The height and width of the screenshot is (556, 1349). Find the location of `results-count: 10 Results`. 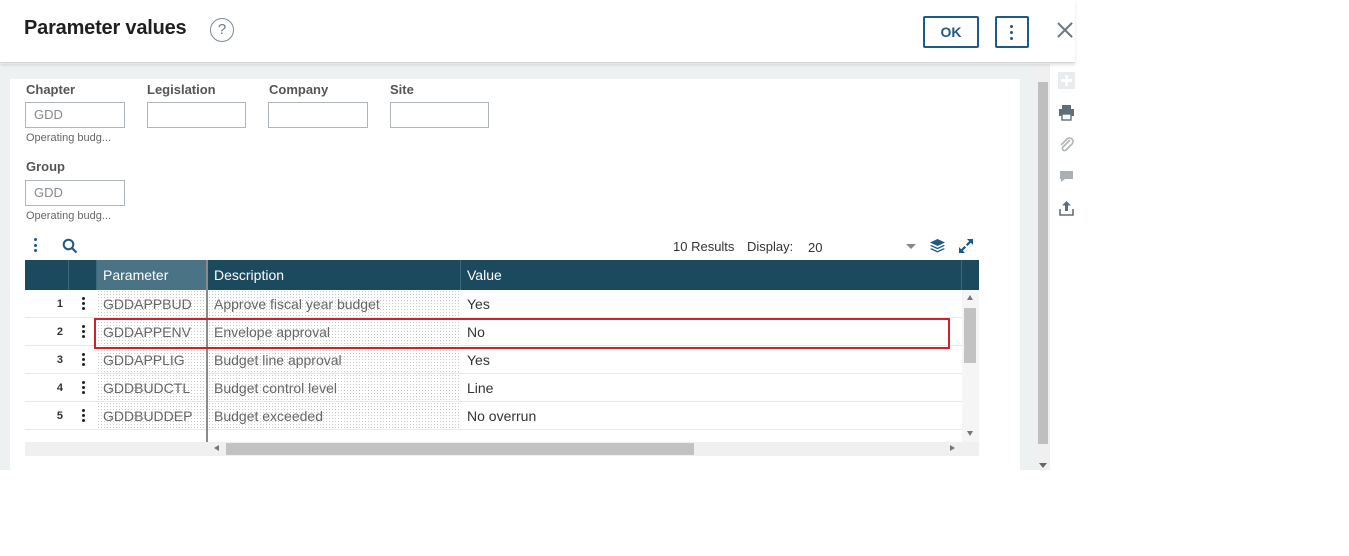

results-count: 10 Results is located at coordinates (704, 246).